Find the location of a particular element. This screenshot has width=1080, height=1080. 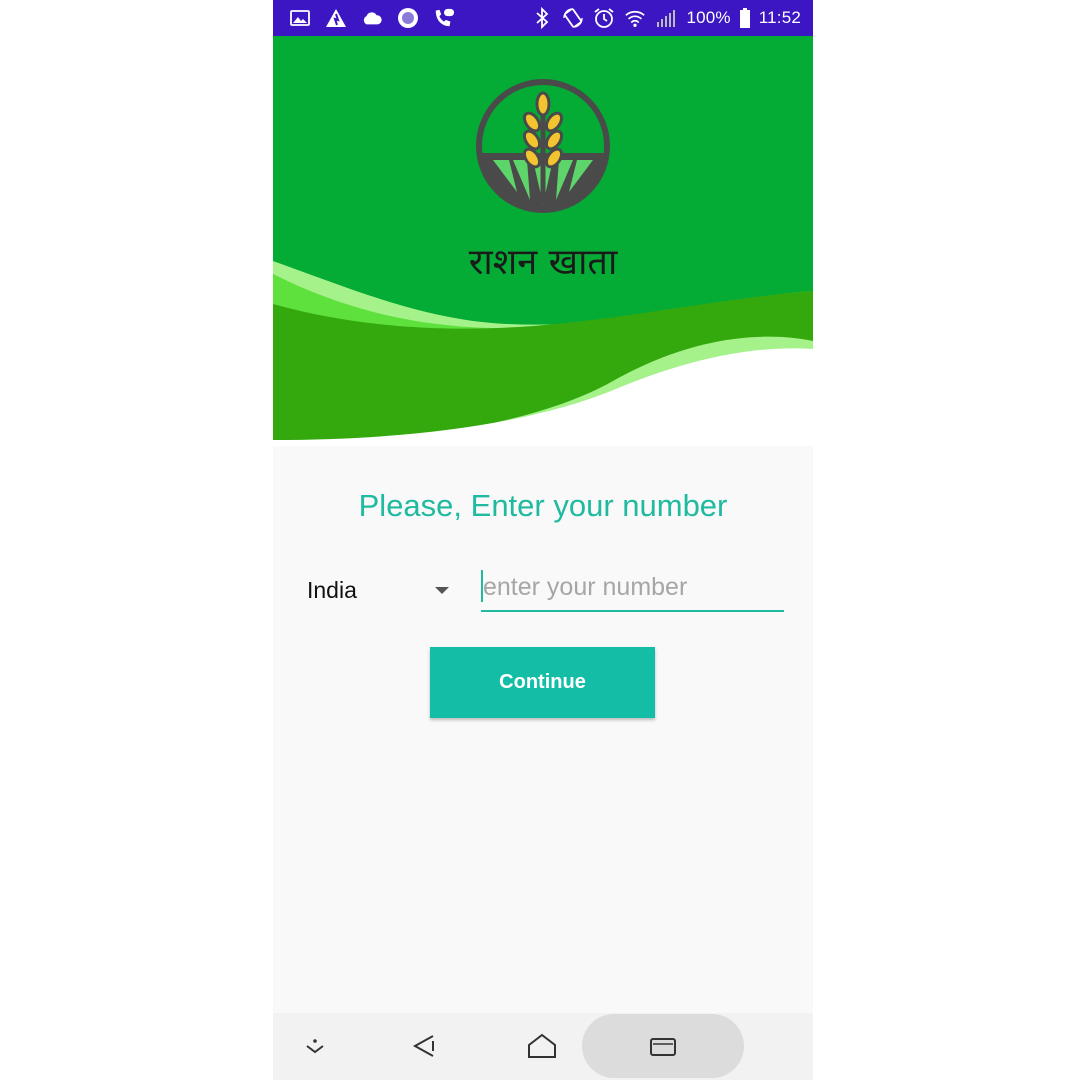

phone-number-field is located at coordinates (632, 589).